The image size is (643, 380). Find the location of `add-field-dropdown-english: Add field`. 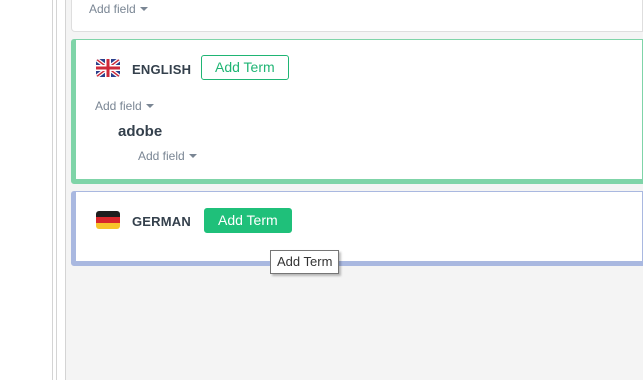

add-field-dropdown-english: Add field is located at coordinates (124, 106).